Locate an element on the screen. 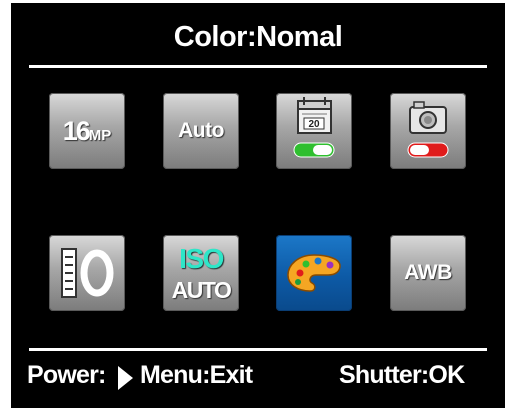  palette-icon is located at coordinates (314, 273).